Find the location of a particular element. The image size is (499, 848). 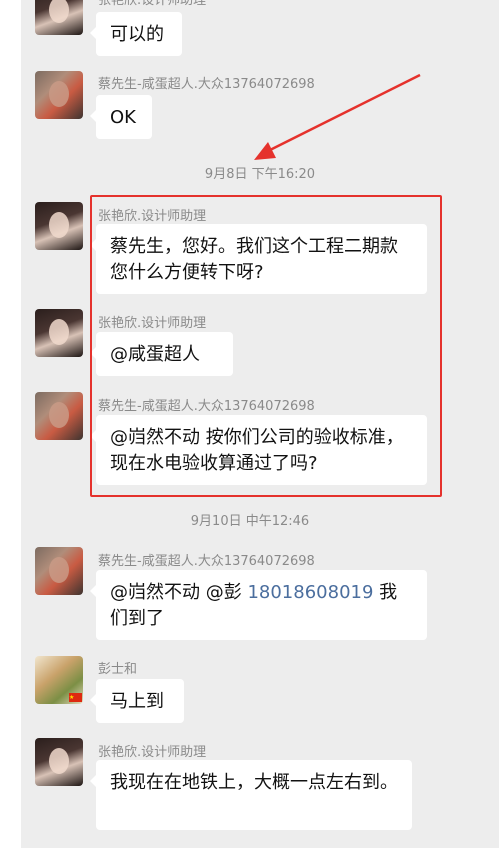

annotation-arrow is located at coordinates (337, 116).